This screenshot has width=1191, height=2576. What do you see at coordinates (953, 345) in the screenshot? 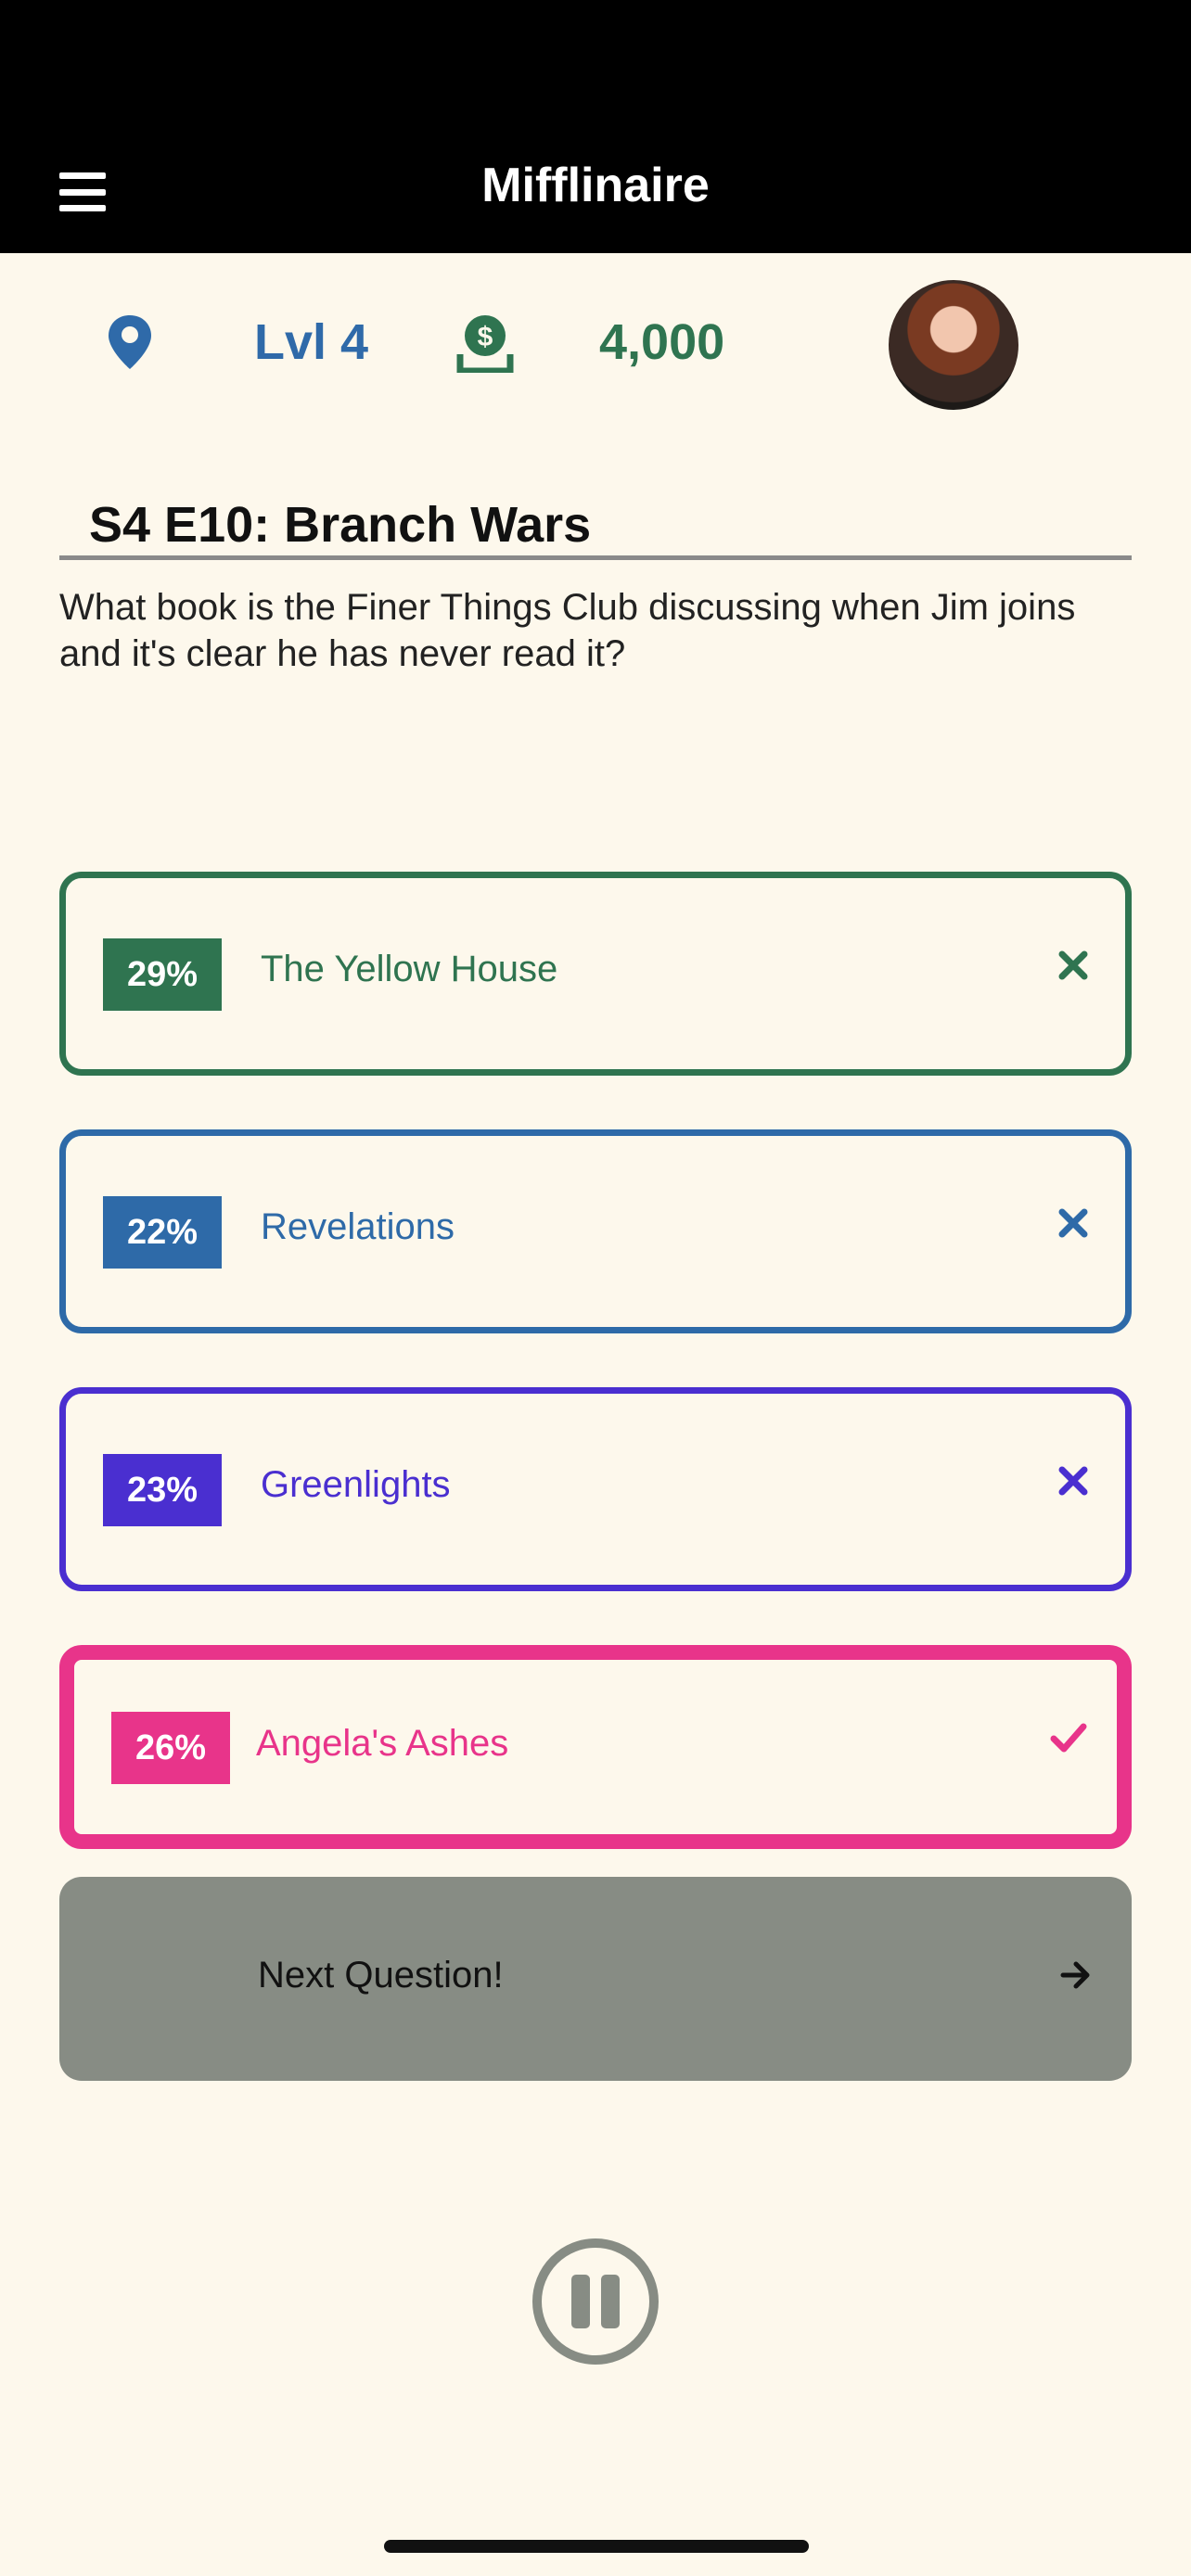
I see `avatar` at bounding box center [953, 345].